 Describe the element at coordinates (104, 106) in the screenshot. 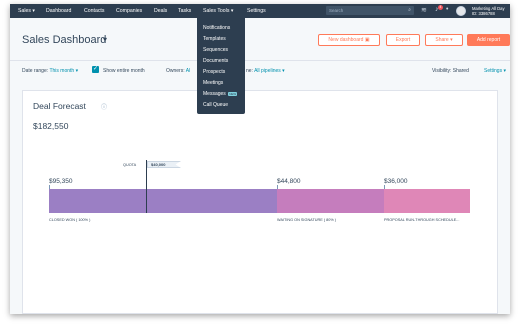

I see `info-icon: ⓘ` at that location.